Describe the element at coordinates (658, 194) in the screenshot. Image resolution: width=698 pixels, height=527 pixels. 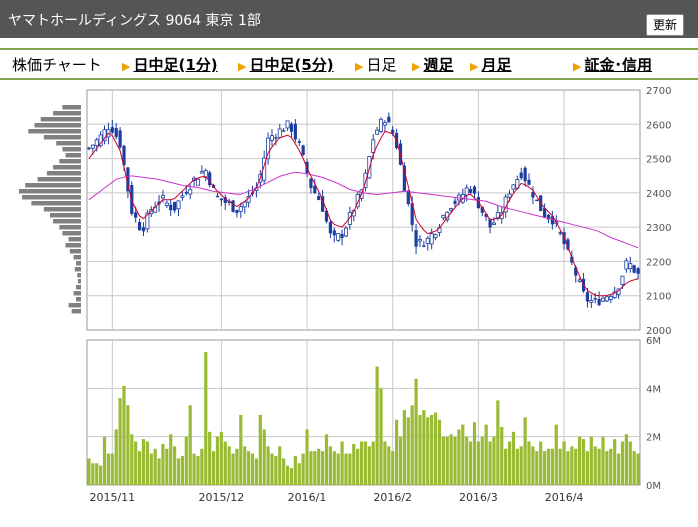
I see `price-tick-label: 2400` at that location.